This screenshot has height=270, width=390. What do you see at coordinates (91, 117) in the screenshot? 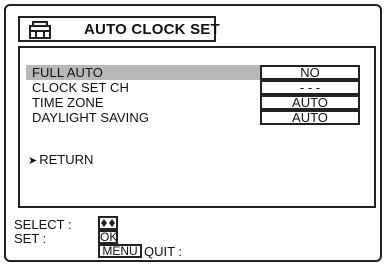
I see `menu-item-label: DAYLIGHT SAVING` at bounding box center [91, 117].